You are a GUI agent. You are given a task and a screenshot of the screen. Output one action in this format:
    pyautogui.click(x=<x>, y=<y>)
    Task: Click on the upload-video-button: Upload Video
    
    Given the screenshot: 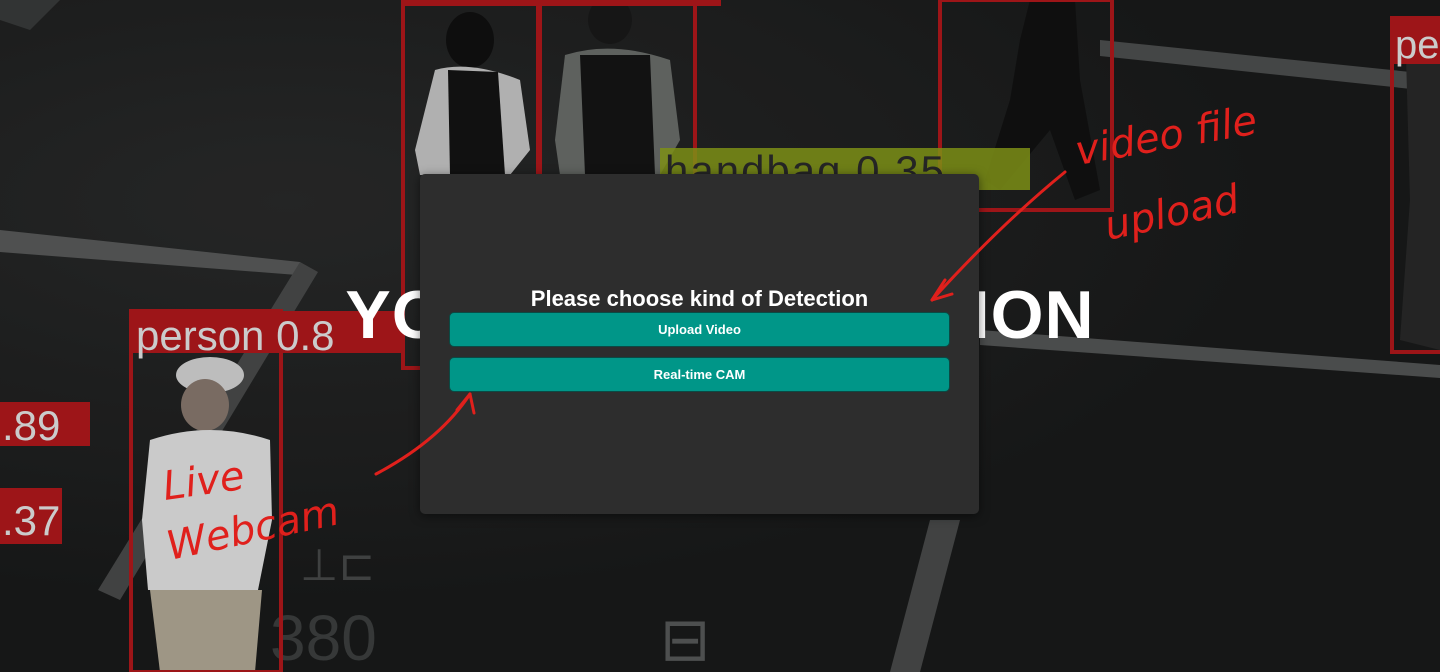 What is the action you would take?
    pyautogui.click(x=699, y=329)
    